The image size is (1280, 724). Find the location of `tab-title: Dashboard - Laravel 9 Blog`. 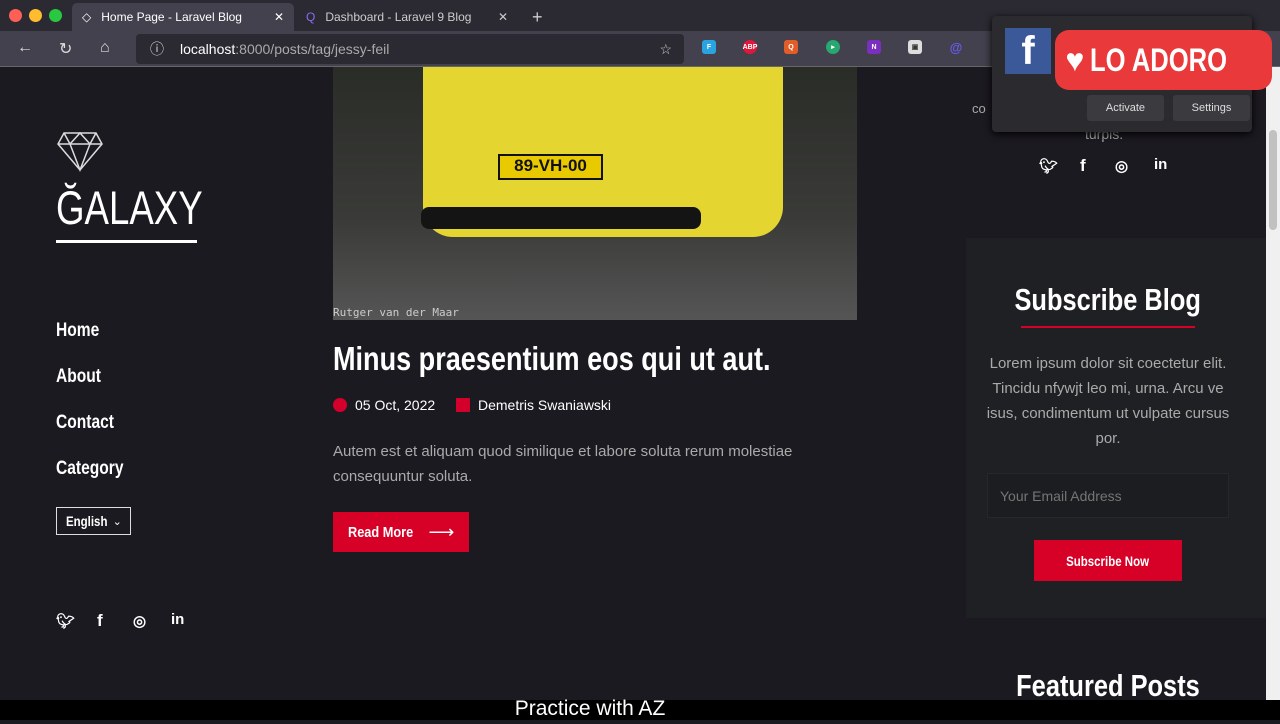

tab-title: Dashboard - Laravel 9 Blog is located at coordinates (398, 17).